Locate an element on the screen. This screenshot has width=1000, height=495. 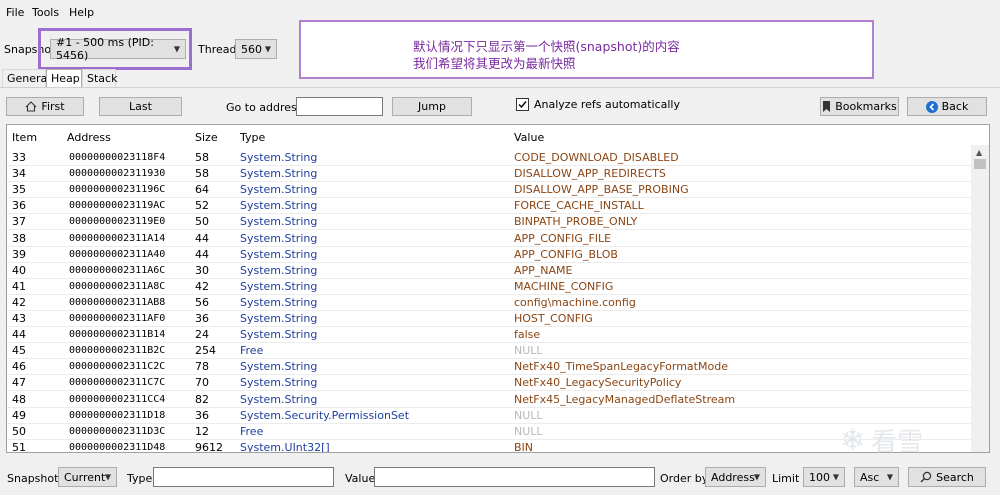
header-value: Value is located at coordinates (529, 137).